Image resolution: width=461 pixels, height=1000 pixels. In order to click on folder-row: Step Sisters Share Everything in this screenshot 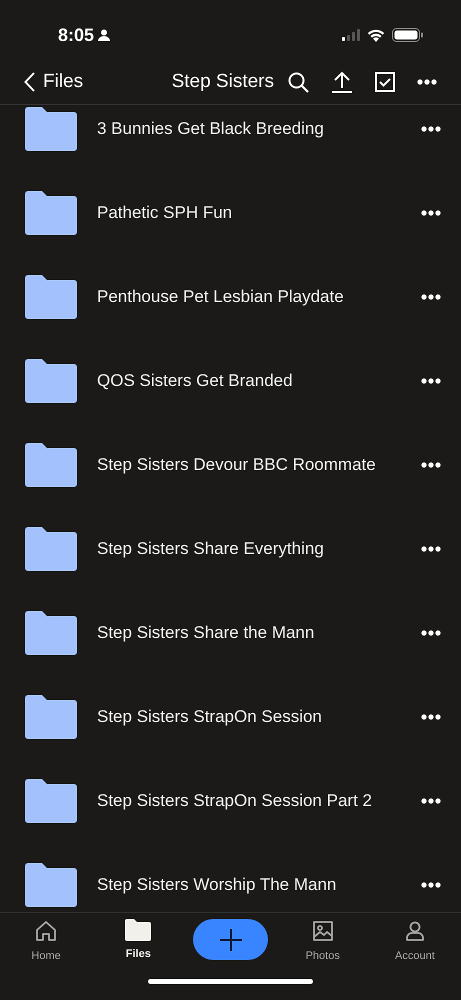, I will do `click(230, 549)`.